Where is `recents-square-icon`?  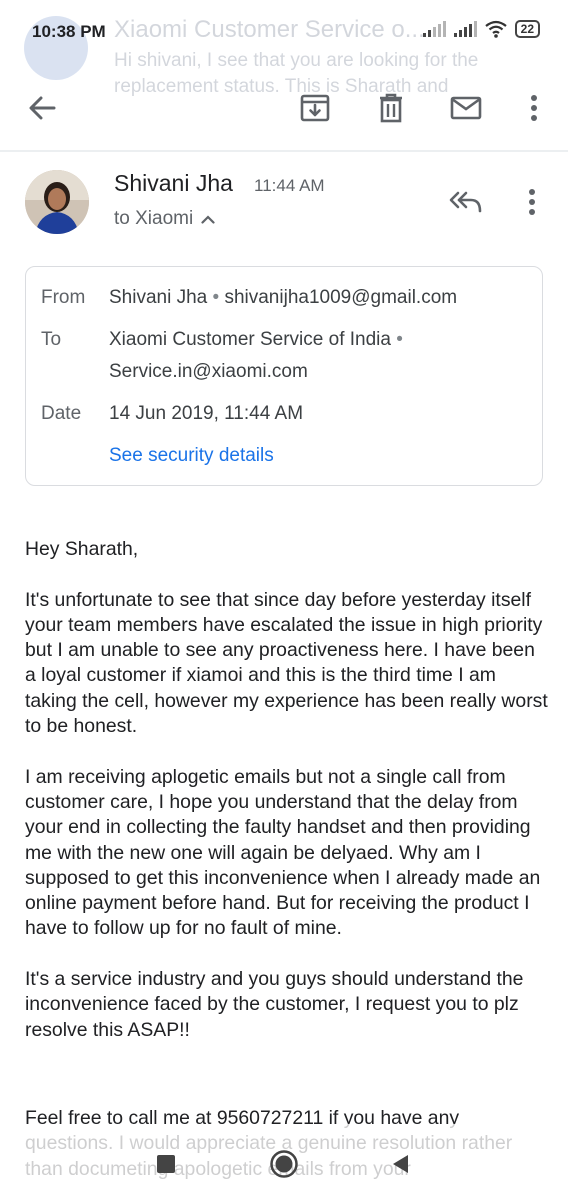 recents-square-icon is located at coordinates (166, 1164).